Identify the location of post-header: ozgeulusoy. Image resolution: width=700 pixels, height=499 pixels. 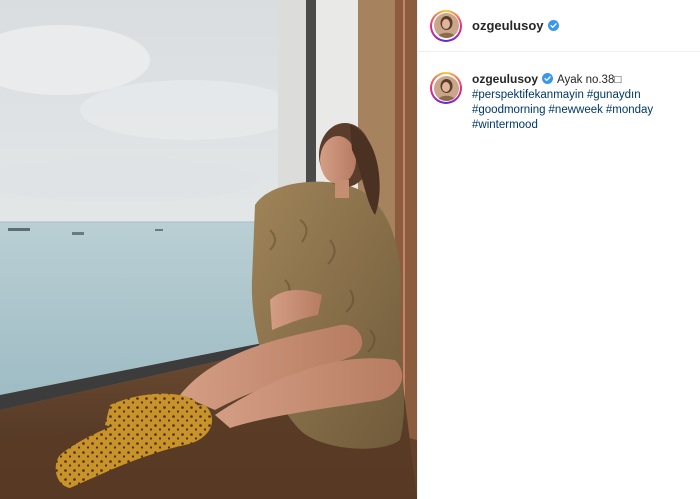
(559, 26).